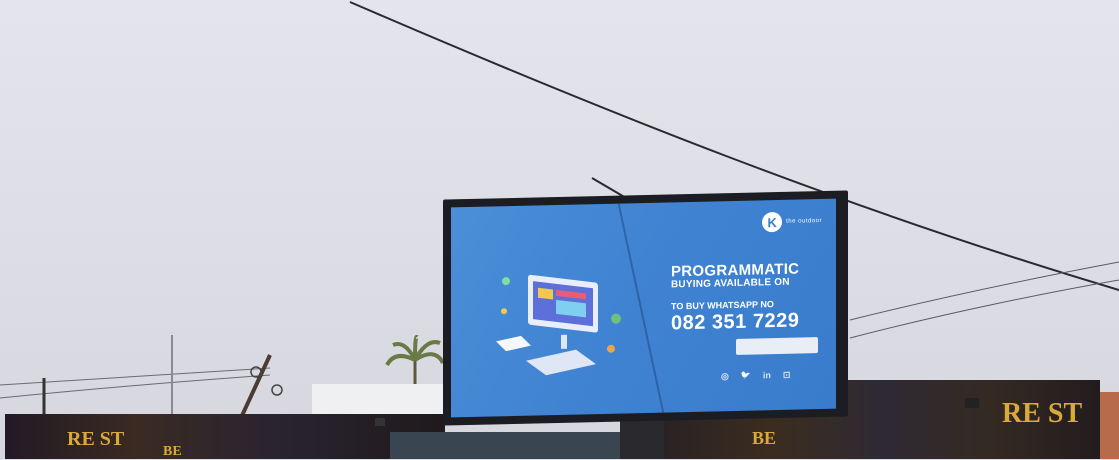  I want to click on instagram-icon: ◎, so click(725, 376).